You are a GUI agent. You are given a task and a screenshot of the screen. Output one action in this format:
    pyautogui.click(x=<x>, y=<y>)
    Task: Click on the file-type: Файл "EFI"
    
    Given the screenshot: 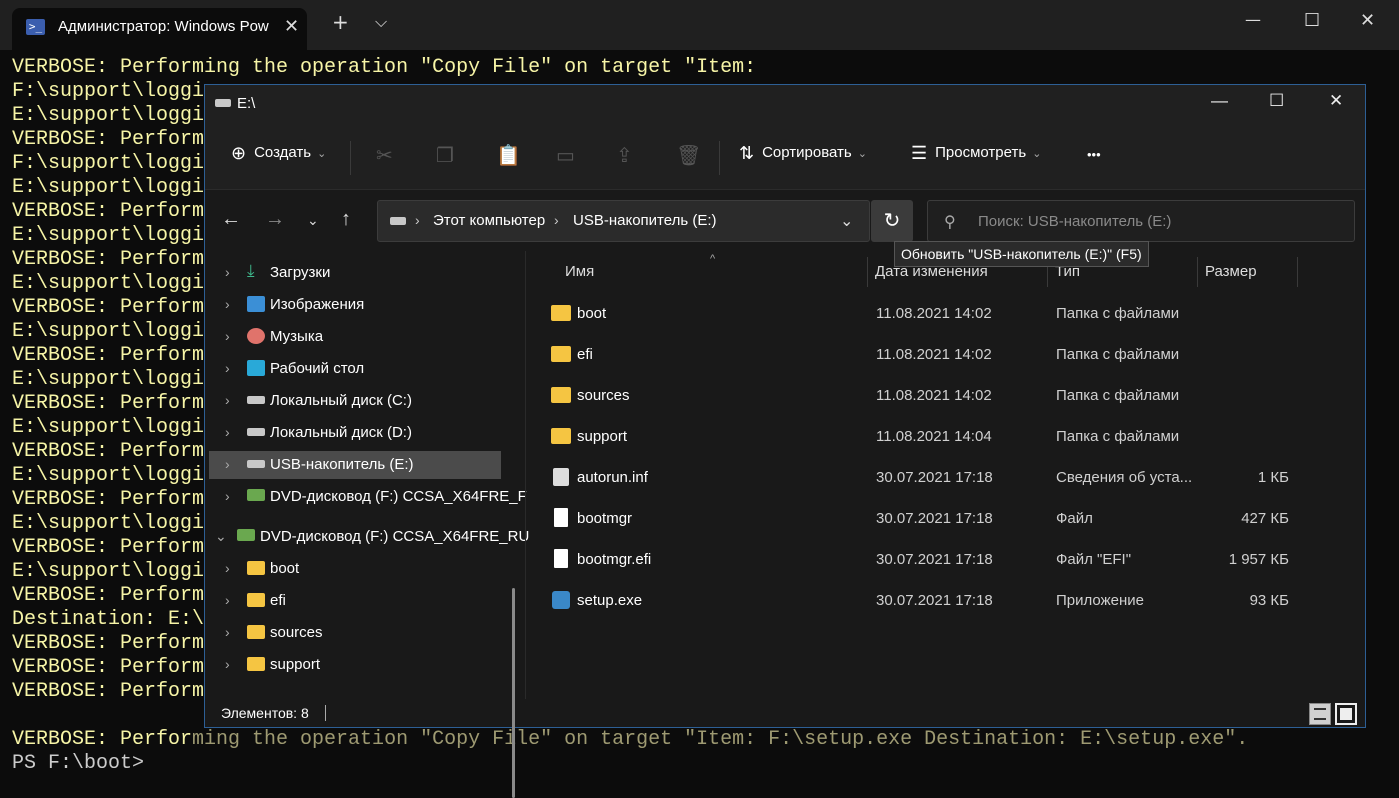 What is the action you would take?
    pyautogui.click(x=1094, y=559)
    